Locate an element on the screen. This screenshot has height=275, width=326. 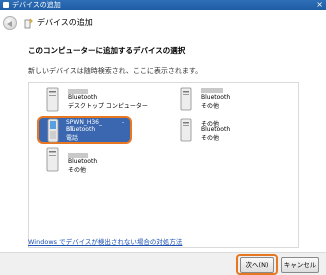
page-heading: このコンピューターに追加するデバイスの選択 is located at coordinates (107, 50).